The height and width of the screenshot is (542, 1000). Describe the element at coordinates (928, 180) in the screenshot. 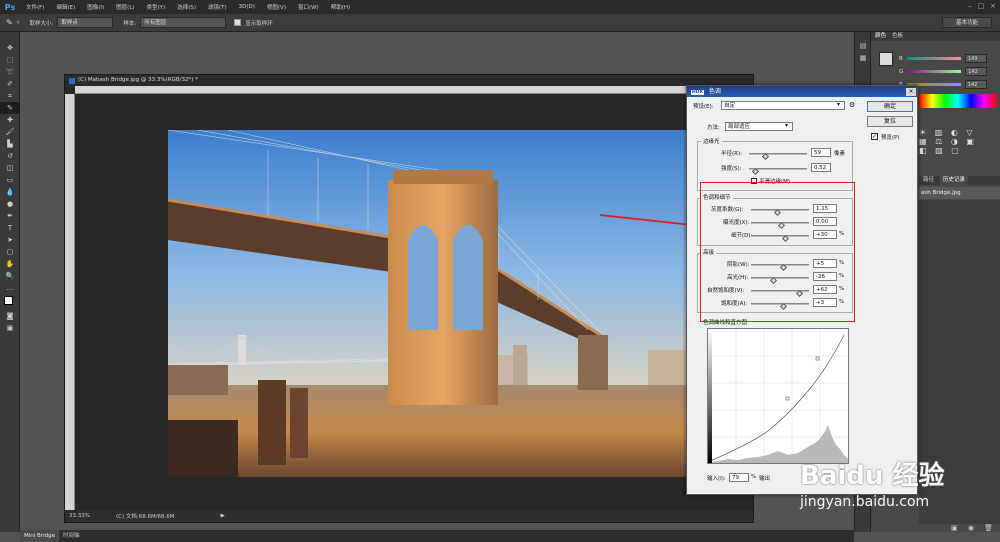

I see `tab-paths: 路径` at that location.